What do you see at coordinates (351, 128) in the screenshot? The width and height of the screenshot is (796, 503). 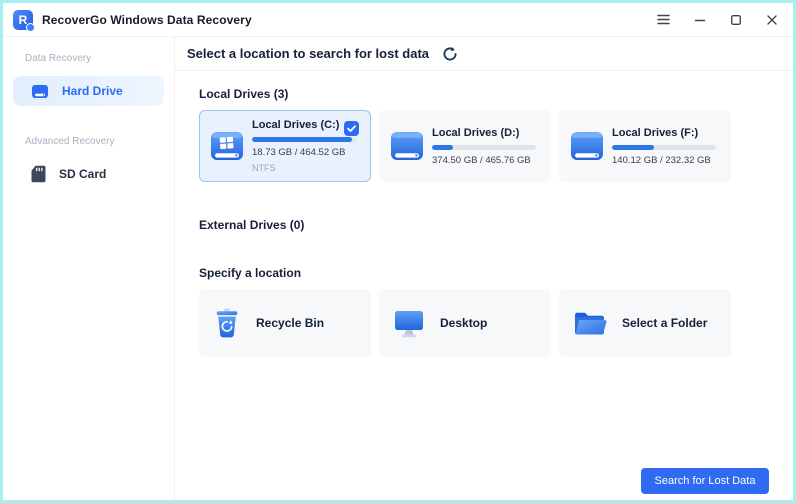 I see `drive-checkbox` at bounding box center [351, 128].